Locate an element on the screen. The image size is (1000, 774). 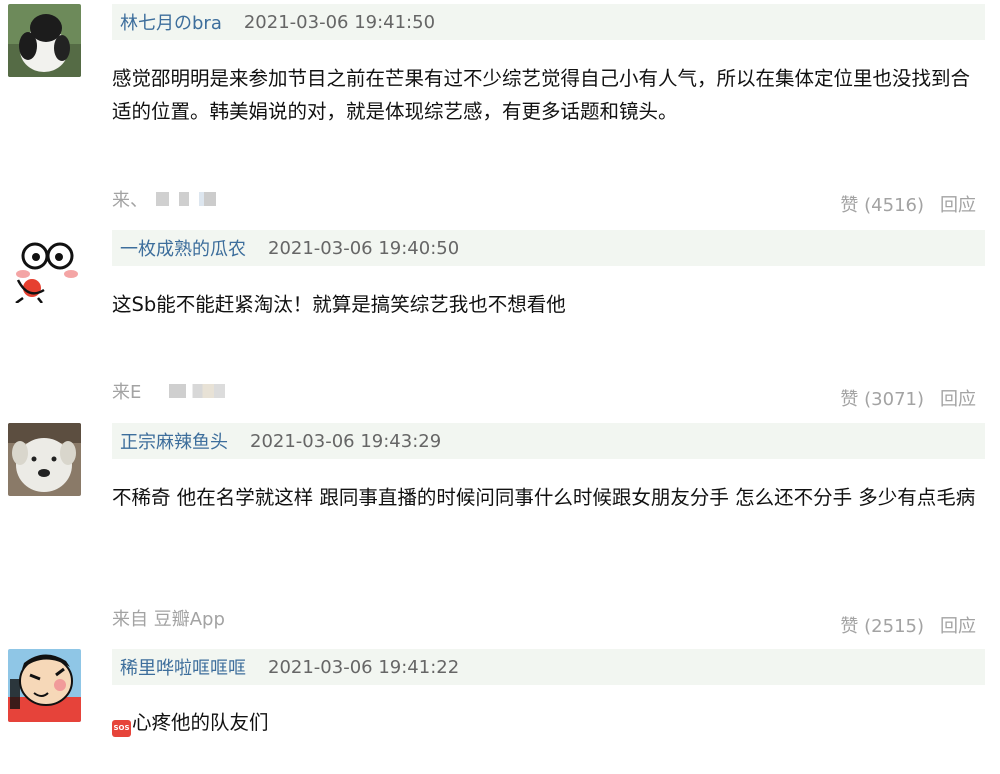
comment-content: SOS 心疼他的队友们 is located at coordinates (548, 722).